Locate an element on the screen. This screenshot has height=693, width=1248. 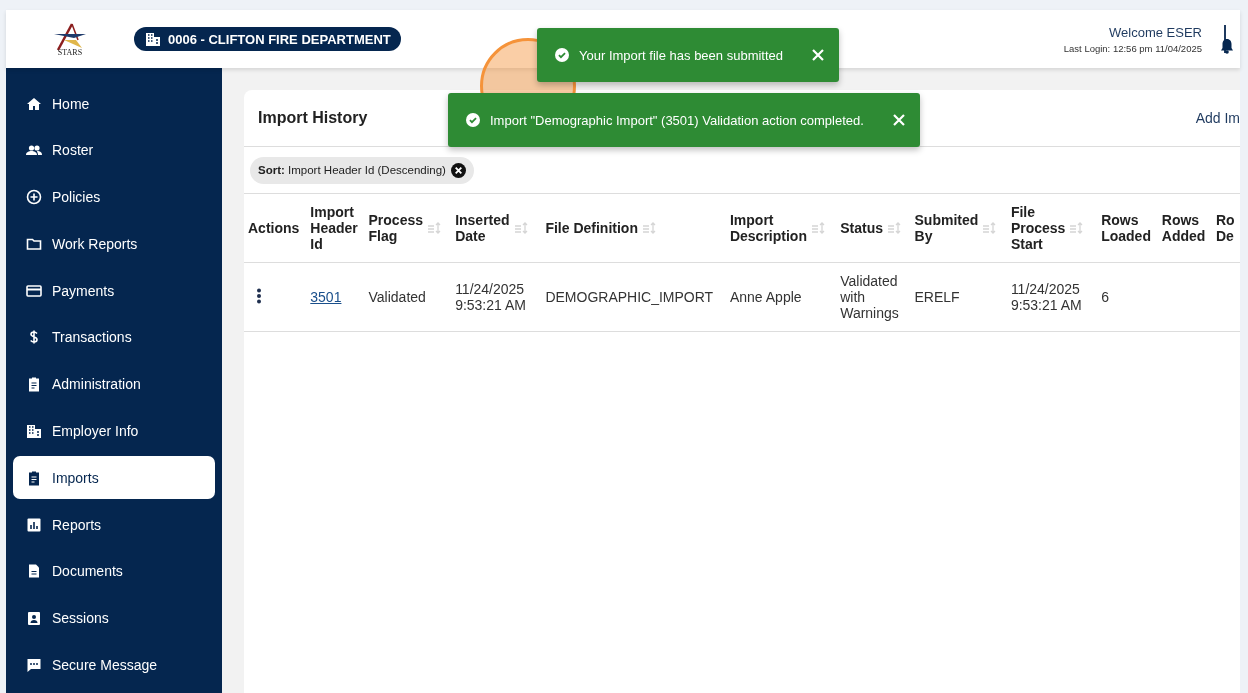
table-cell-text: DEMOGRAPHIC_IMPORT is located at coordinates (630, 297).